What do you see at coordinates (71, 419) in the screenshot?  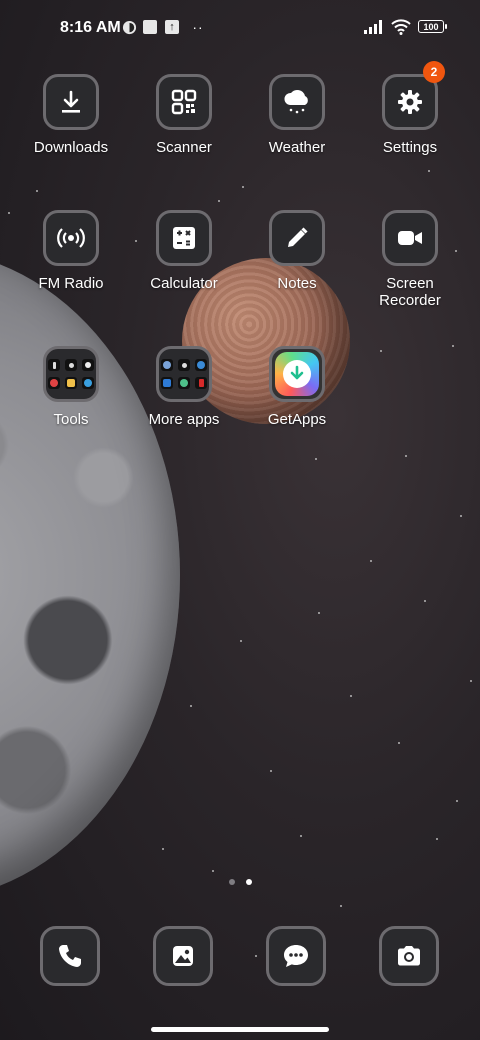 I see `app-label: Tools` at bounding box center [71, 419].